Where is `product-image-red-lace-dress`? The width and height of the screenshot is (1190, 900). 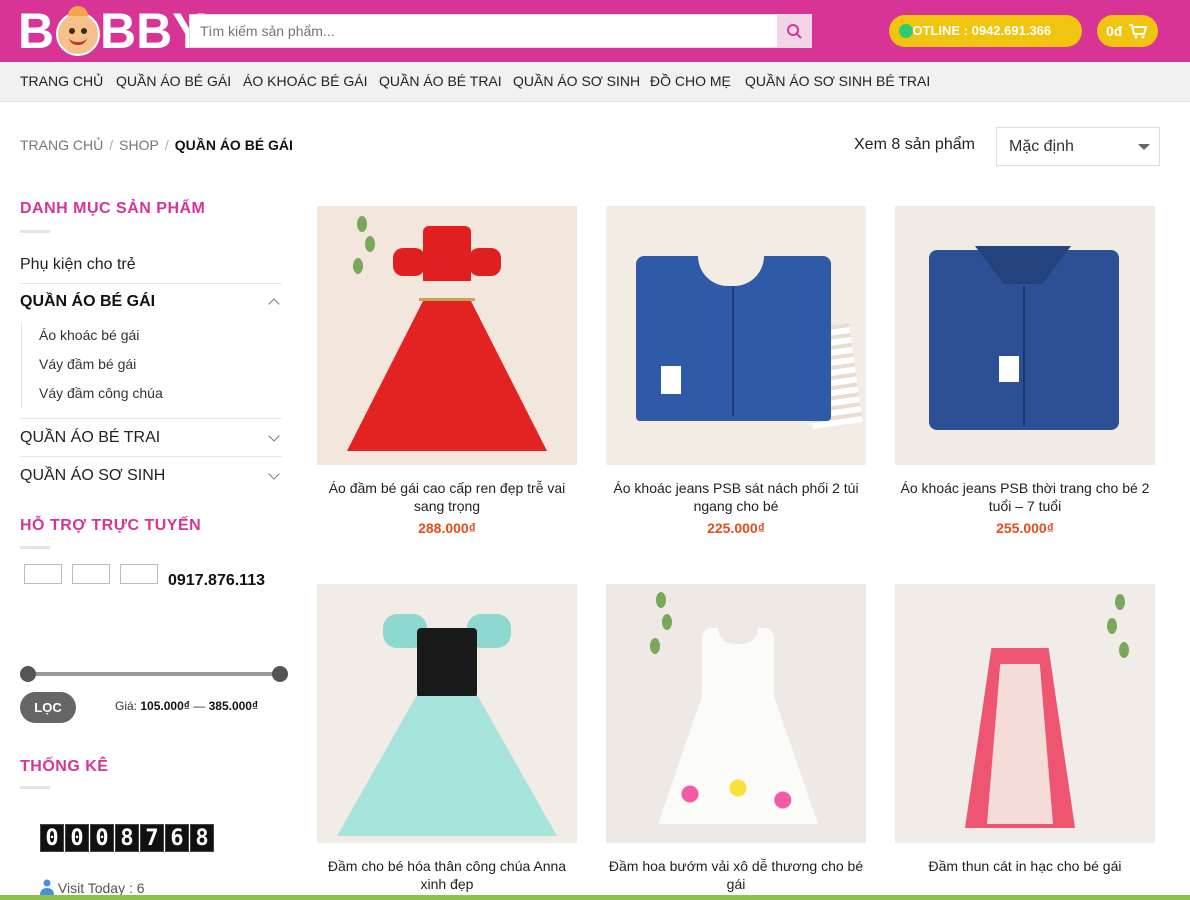
product-image-red-lace-dress is located at coordinates (447, 335).